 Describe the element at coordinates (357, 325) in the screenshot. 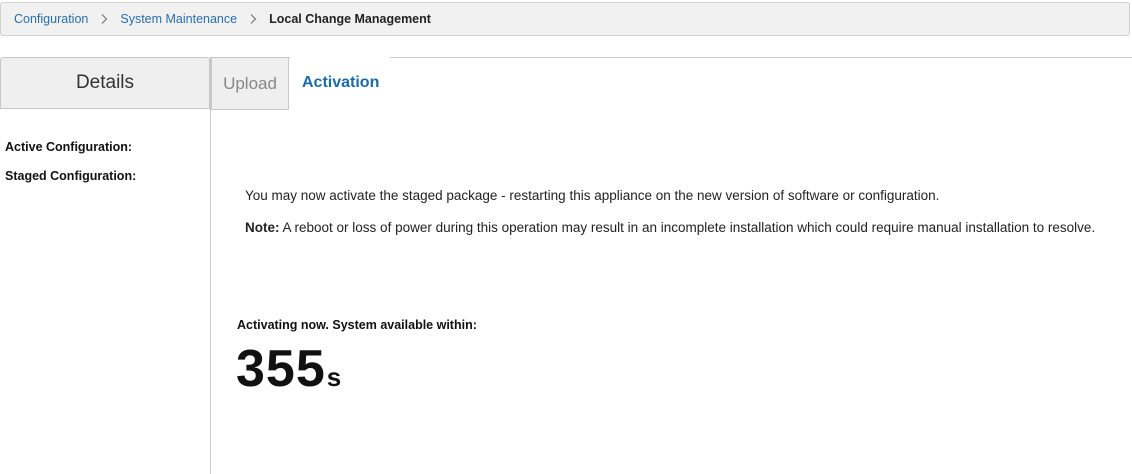

I see `activation-status-label: Activating now. System available within:` at that location.